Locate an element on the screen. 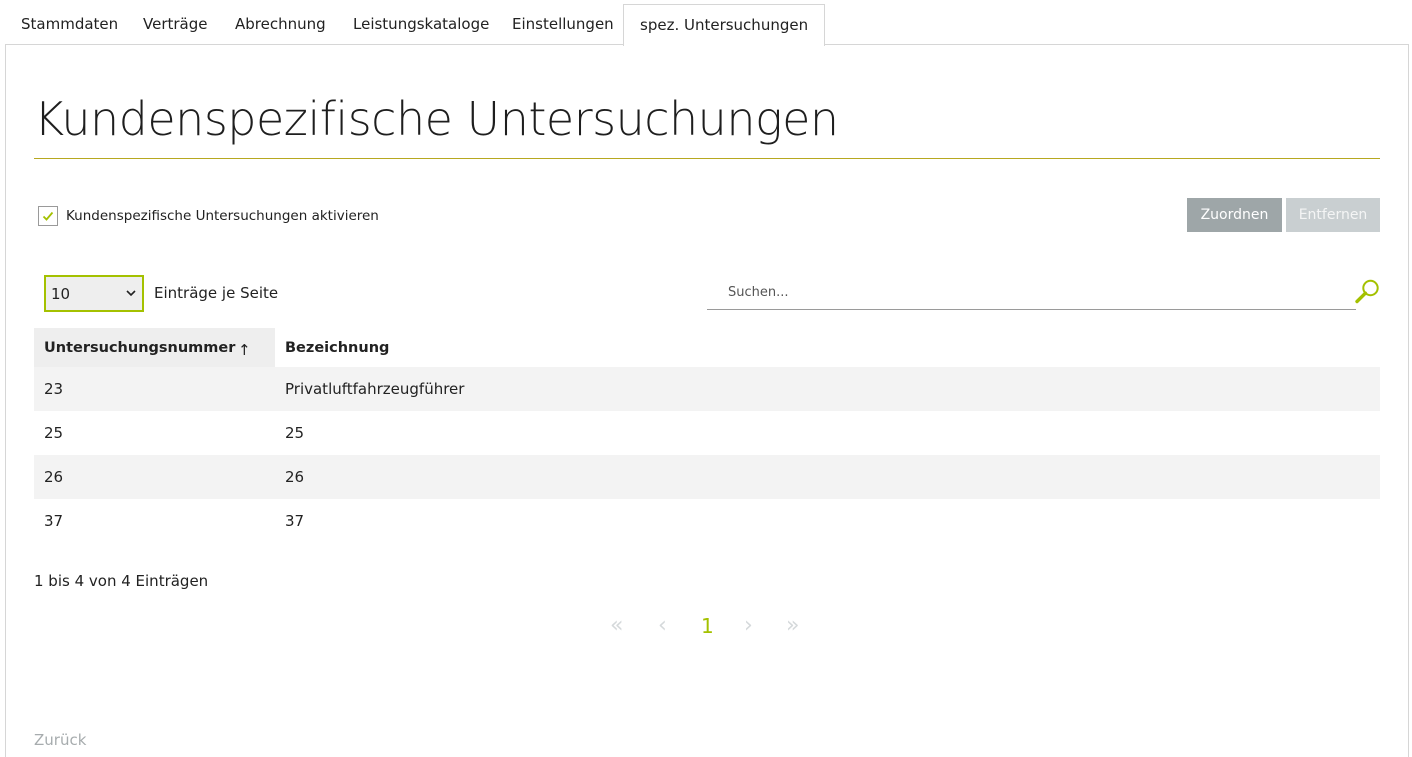 This screenshot has width=1412, height=757. tab-vertraege: Verträge is located at coordinates (175, 24).